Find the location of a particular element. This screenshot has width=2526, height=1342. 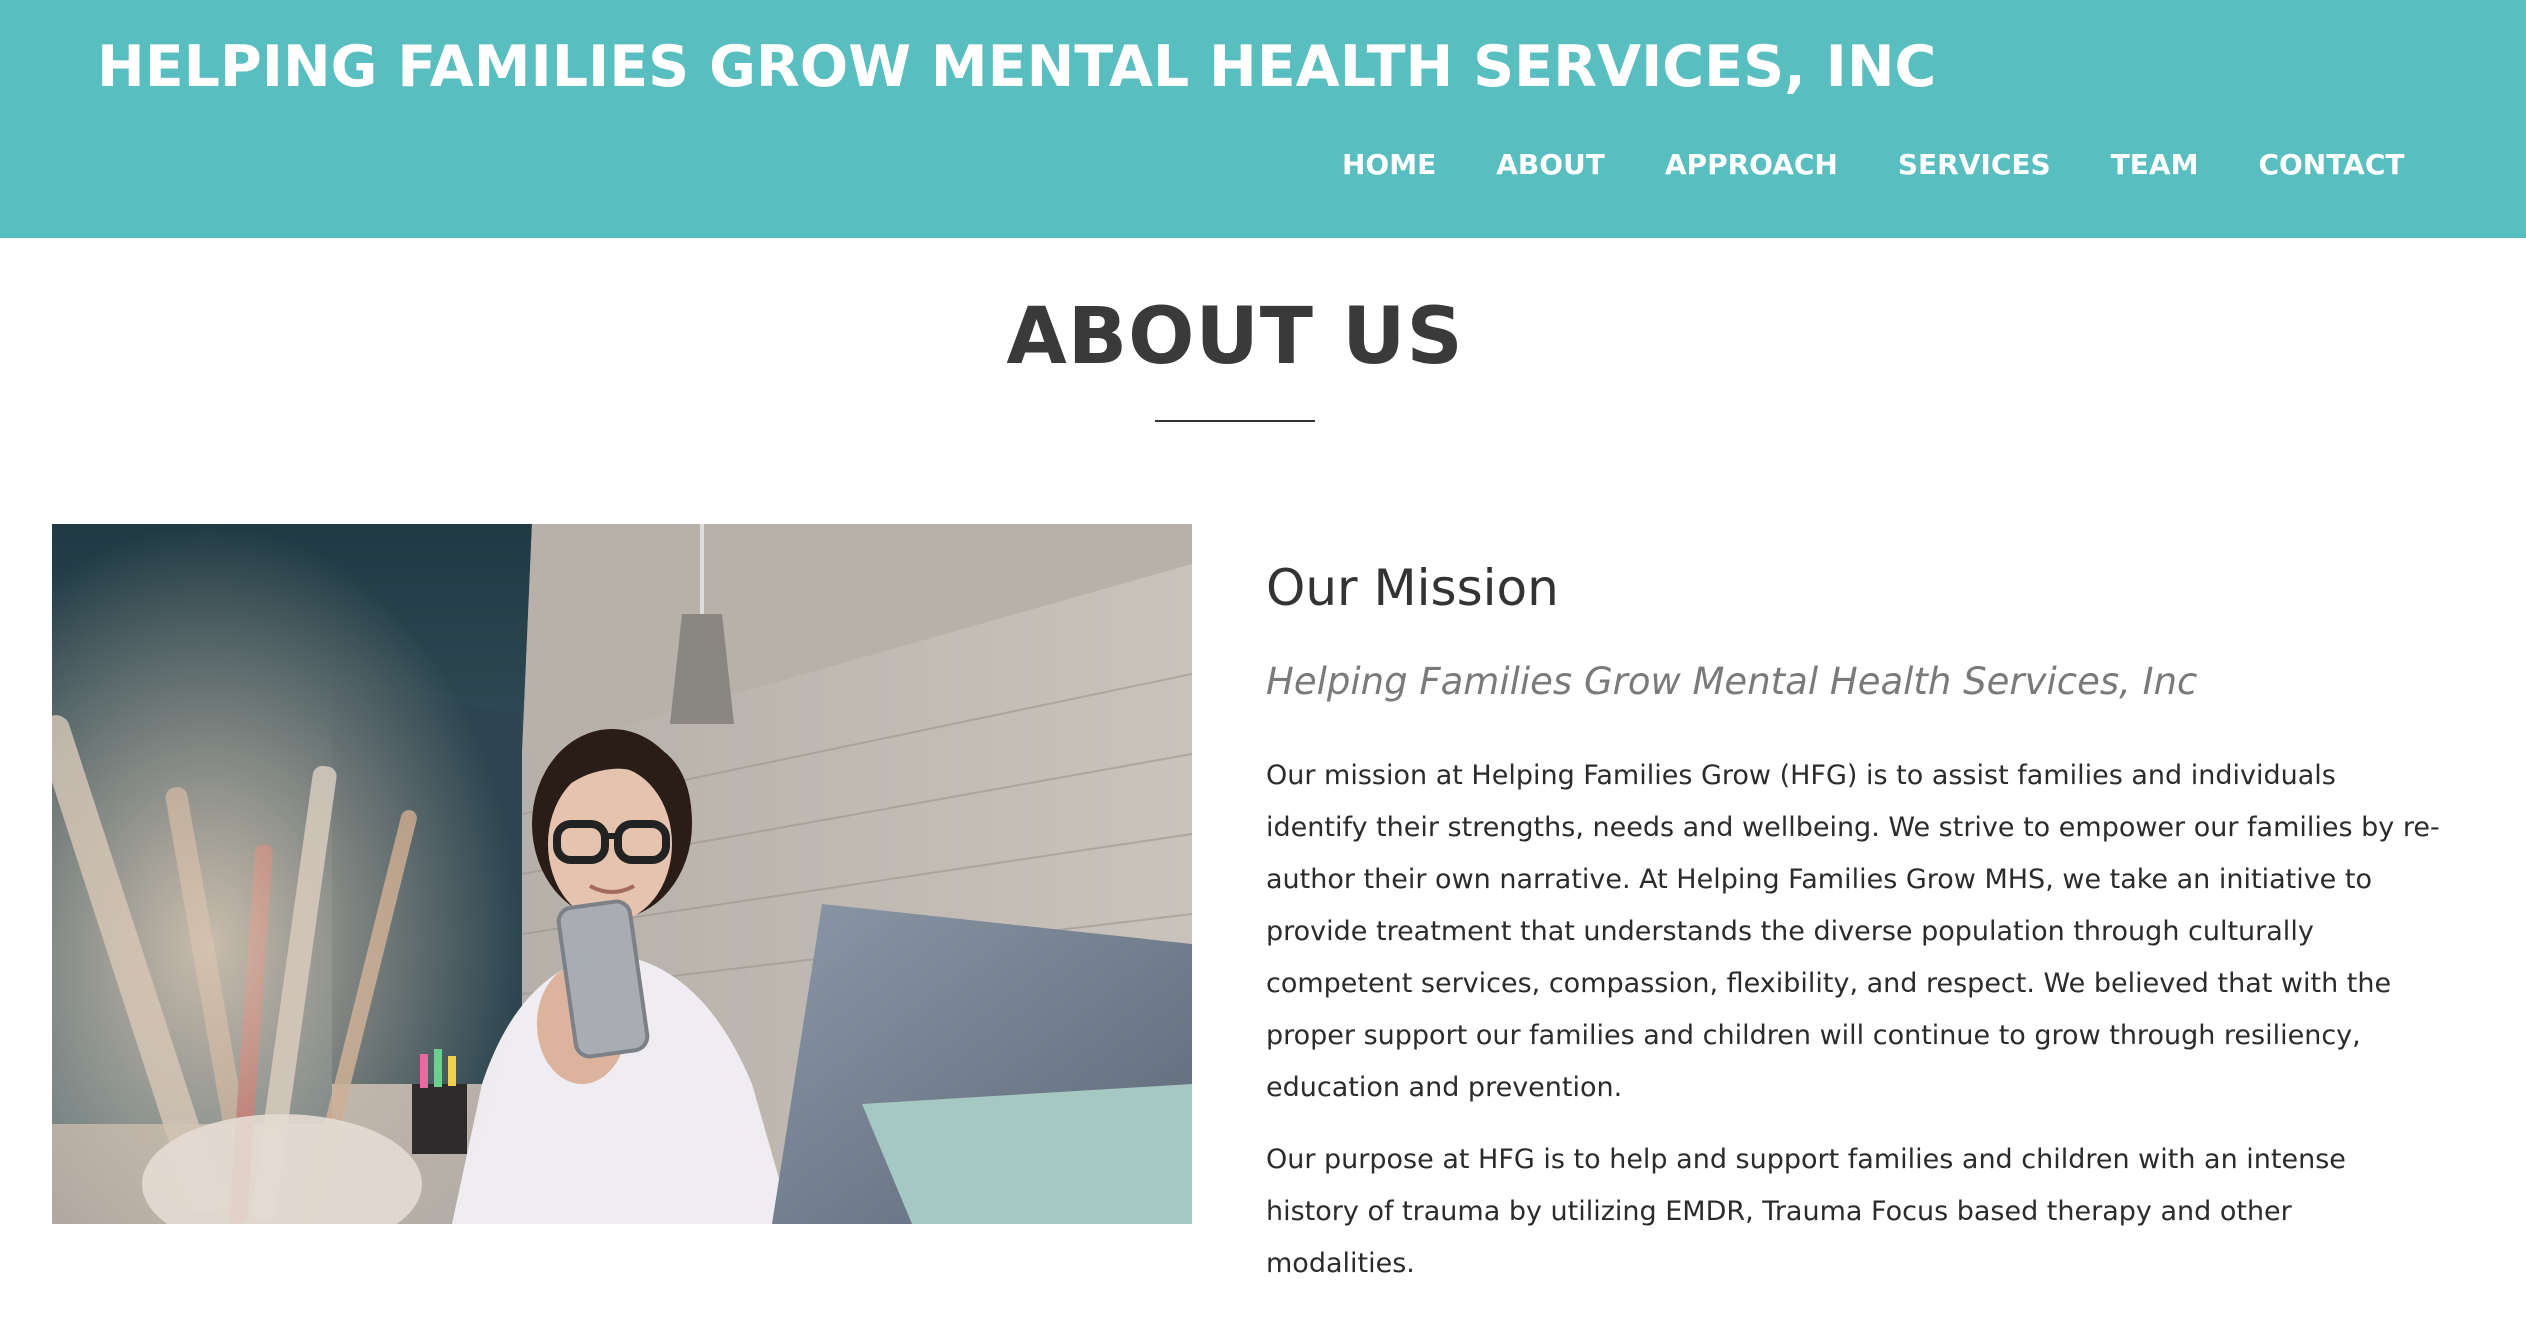

mission-title: Our Mission is located at coordinates (1412, 588).